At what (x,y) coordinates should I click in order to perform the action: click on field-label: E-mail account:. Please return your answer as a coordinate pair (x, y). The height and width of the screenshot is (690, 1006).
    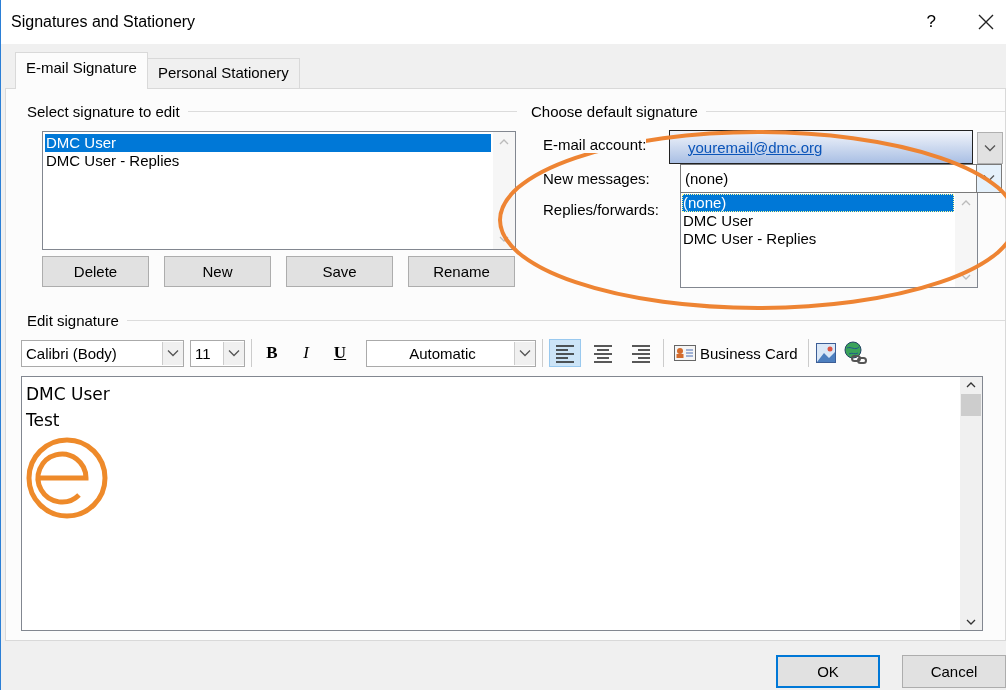
    Looking at the image, I should click on (595, 144).